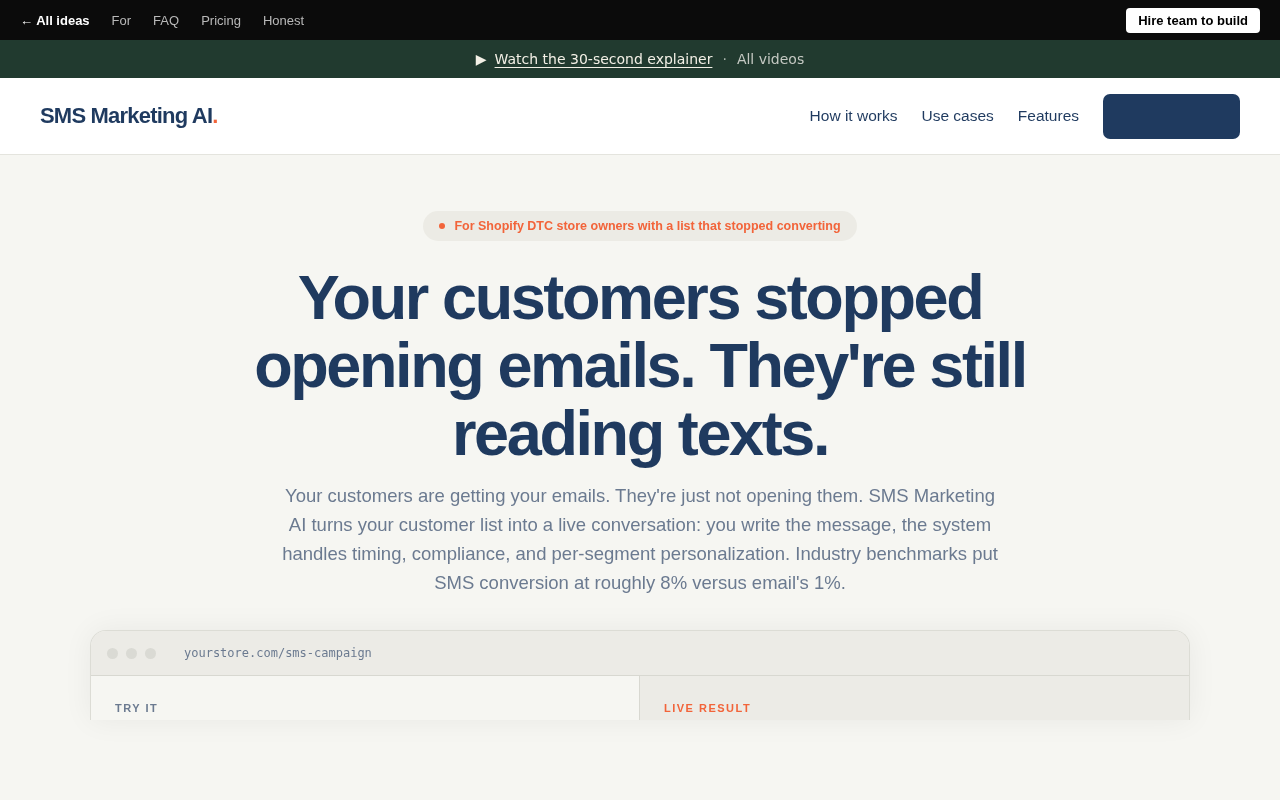 This screenshot has height=800, width=1280. Describe the element at coordinates (283, 20) in the screenshot. I see `nav-link: Honest` at that location.